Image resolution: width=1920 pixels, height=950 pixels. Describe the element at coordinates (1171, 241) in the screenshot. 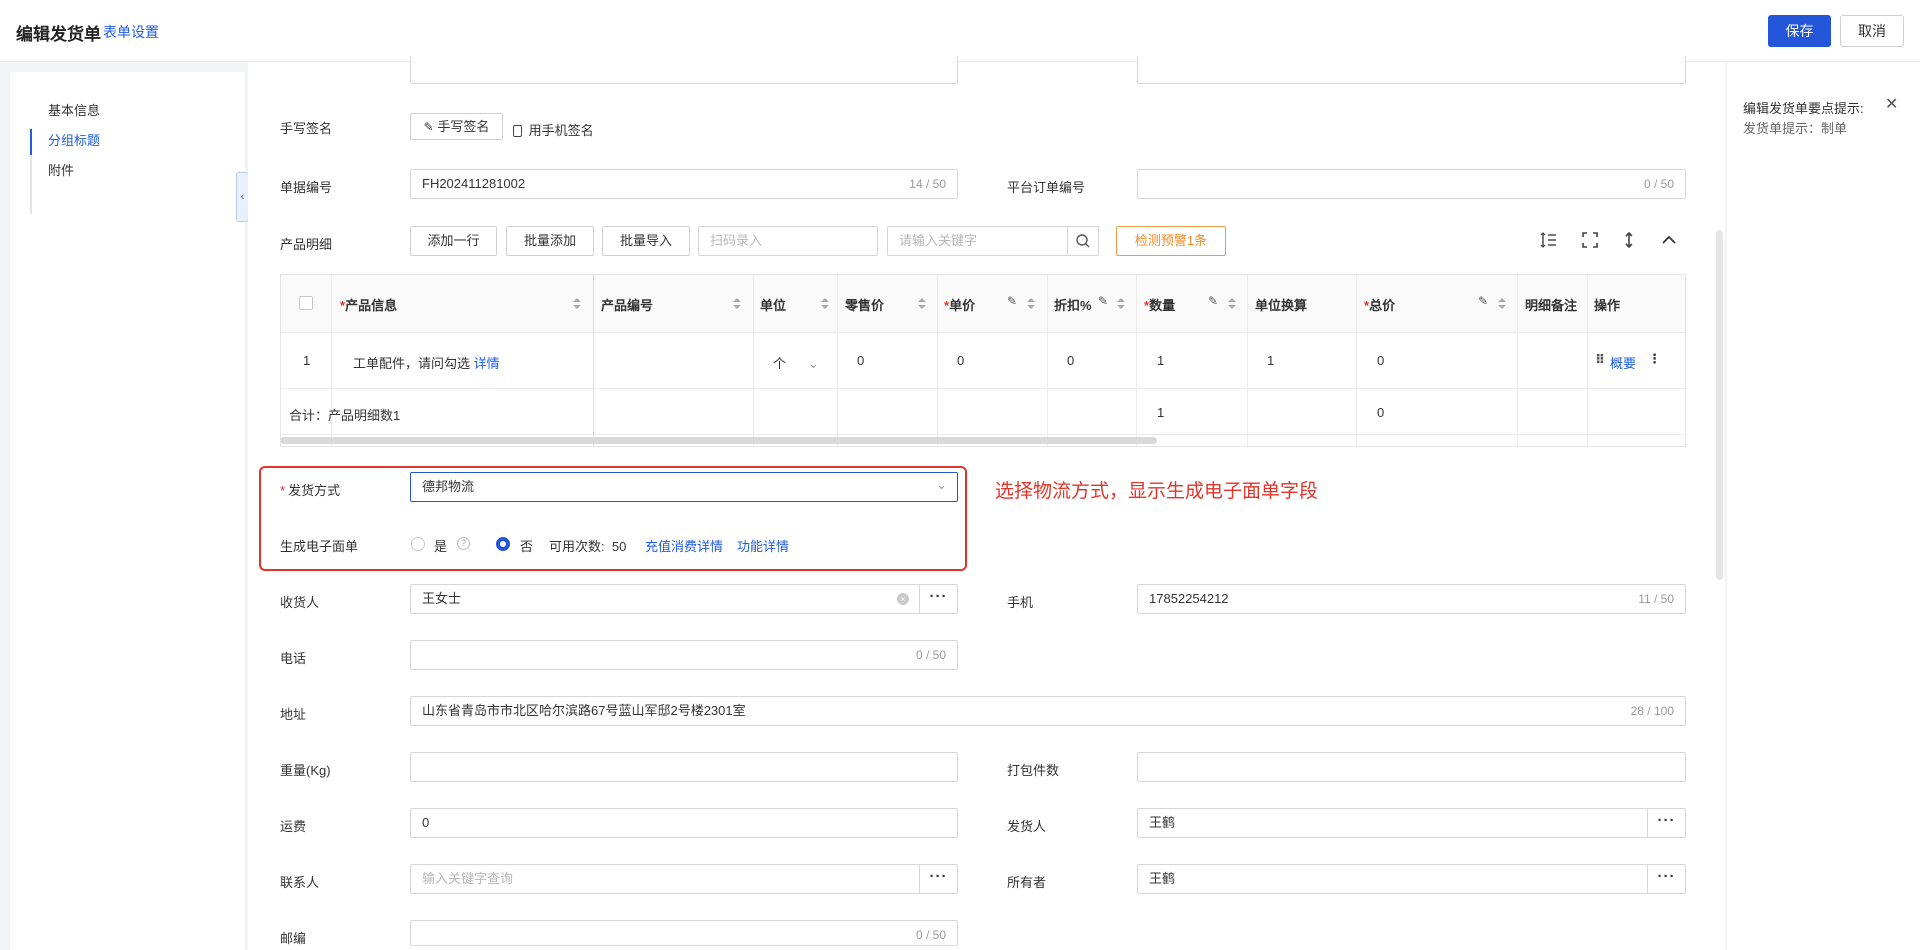

I see `warning-check-button: 检测预警1条` at that location.